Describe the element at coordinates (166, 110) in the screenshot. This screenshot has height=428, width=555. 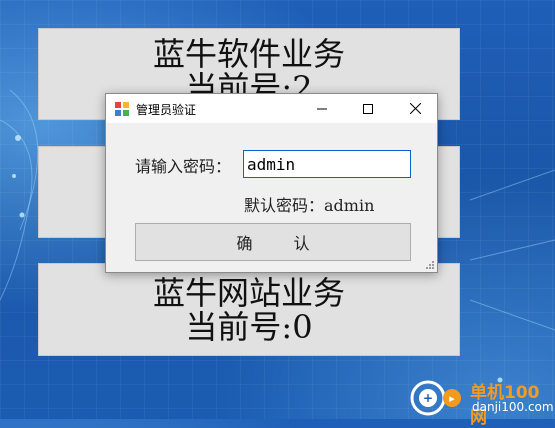
I see `dialog-title: 管理员验证` at that location.